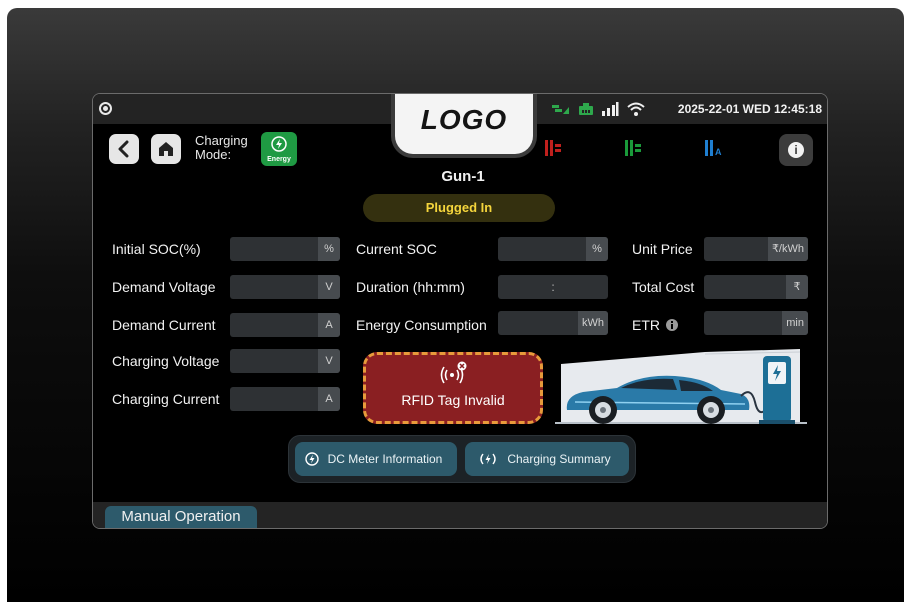 The width and height of the screenshot is (904, 602). Describe the element at coordinates (633, 148) in the screenshot. I see `phase-y-icon` at that location.